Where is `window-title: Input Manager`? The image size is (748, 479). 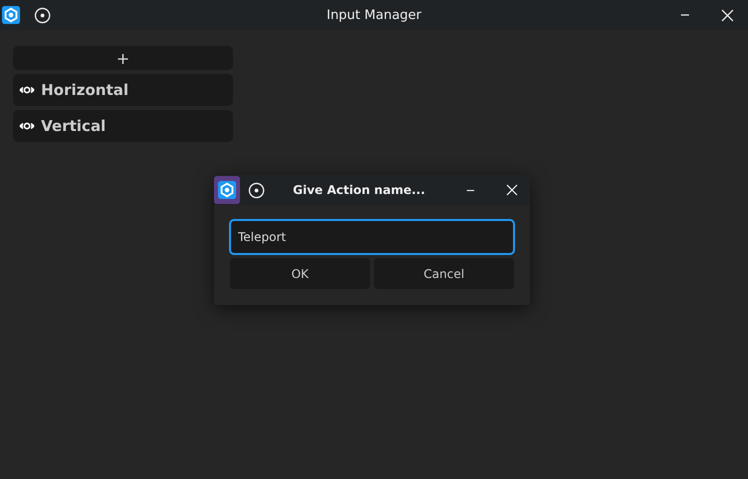
window-title: Input Manager is located at coordinates (374, 15).